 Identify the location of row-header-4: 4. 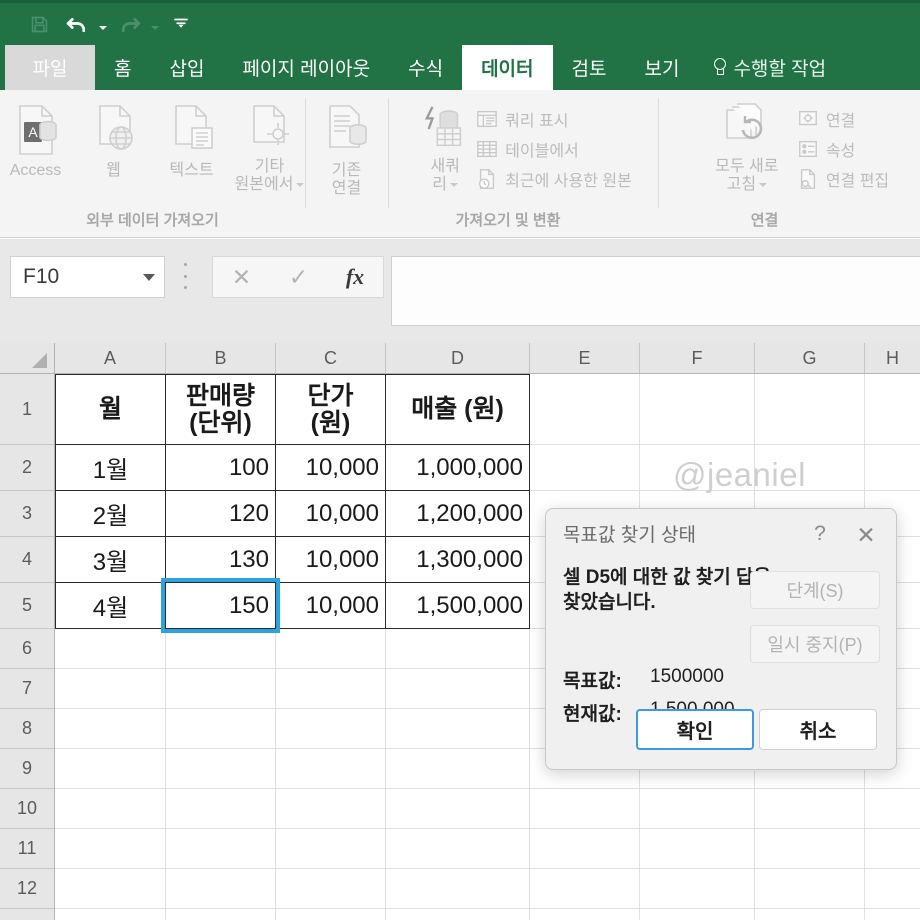
(27, 560).